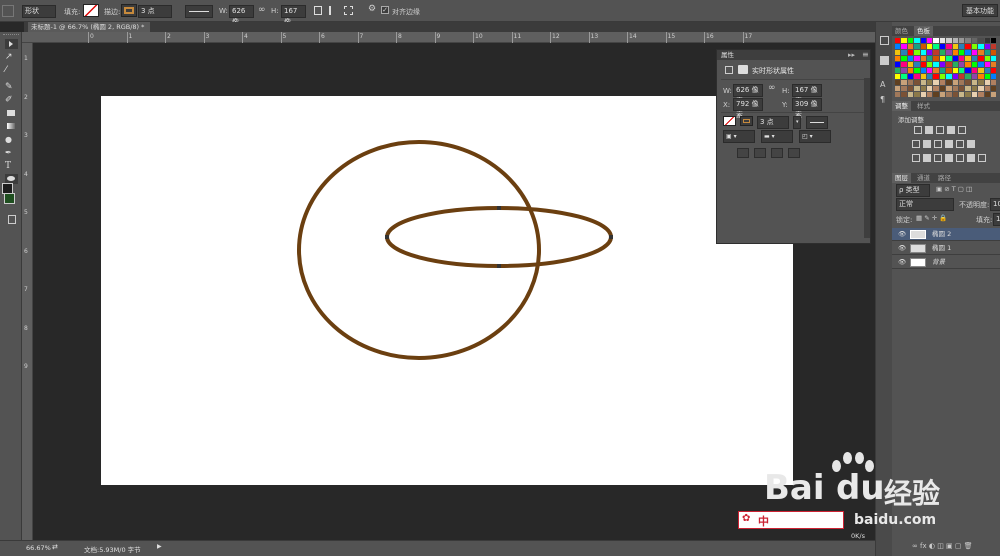 This screenshot has height=556, width=1000. Describe the element at coordinates (884, 60) in the screenshot. I see `properties-panel-icon` at that location.